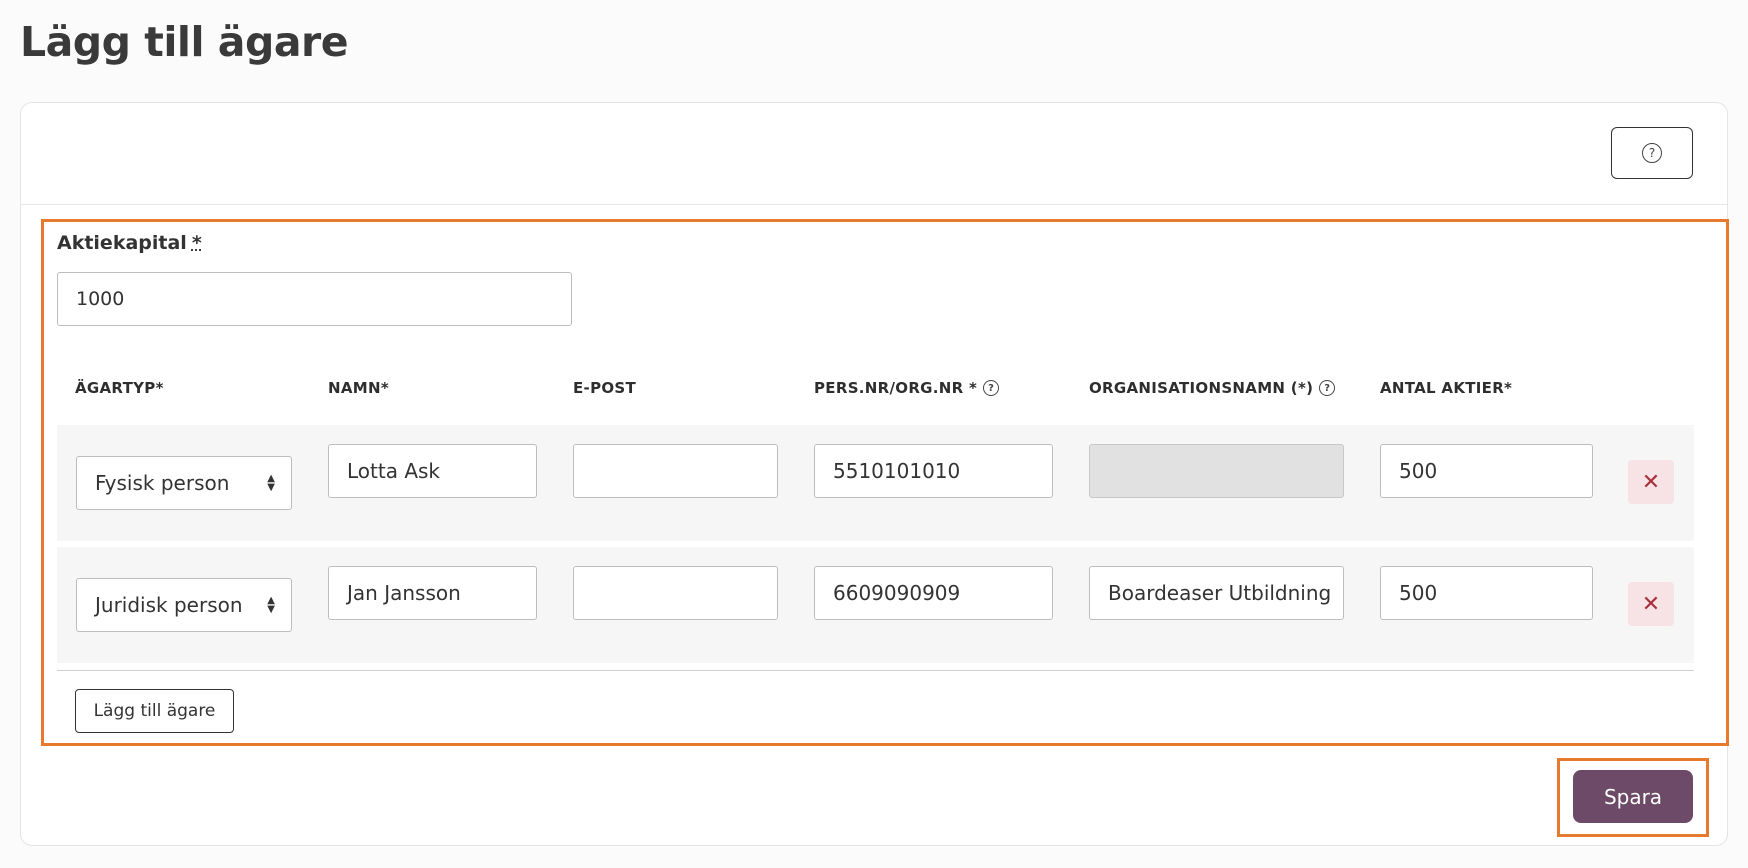 This screenshot has width=1748, height=868. I want to click on required-marker: *, so click(196, 243).